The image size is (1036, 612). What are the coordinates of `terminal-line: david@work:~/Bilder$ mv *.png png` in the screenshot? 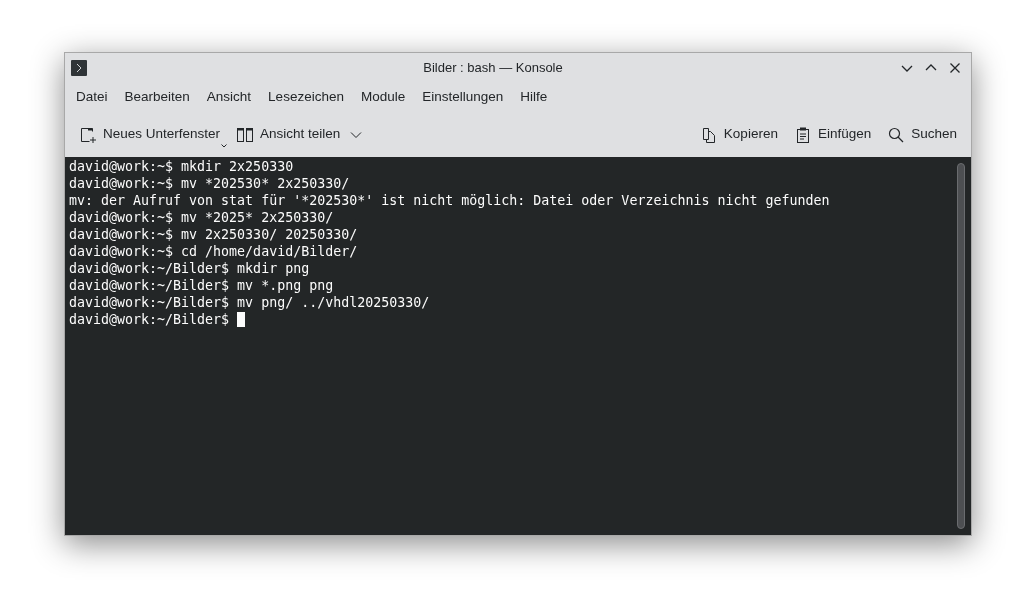 It's located at (201, 285).